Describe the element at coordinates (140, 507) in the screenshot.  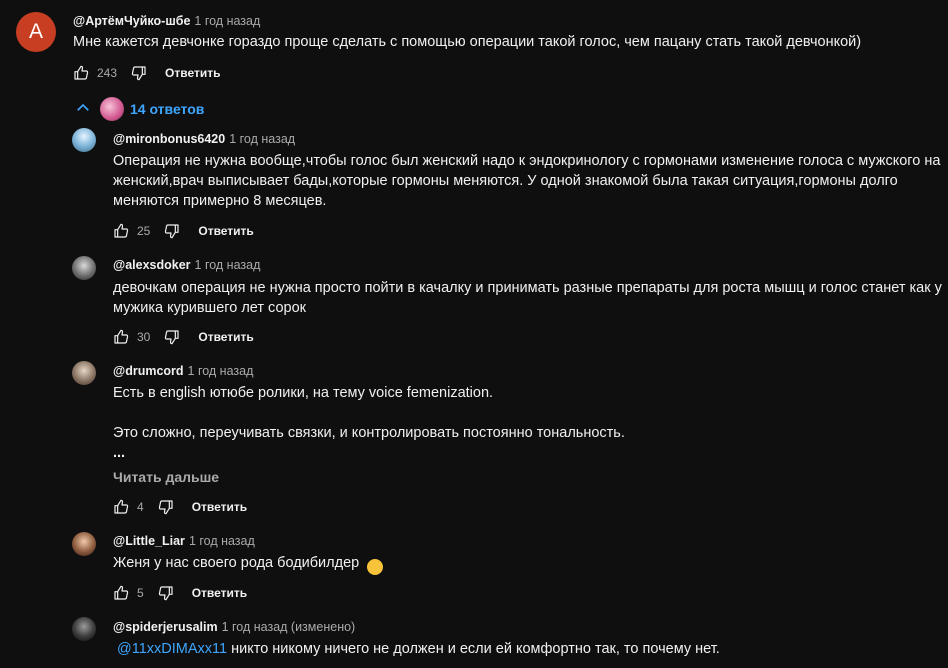
I see `like-count: 4` at that location.